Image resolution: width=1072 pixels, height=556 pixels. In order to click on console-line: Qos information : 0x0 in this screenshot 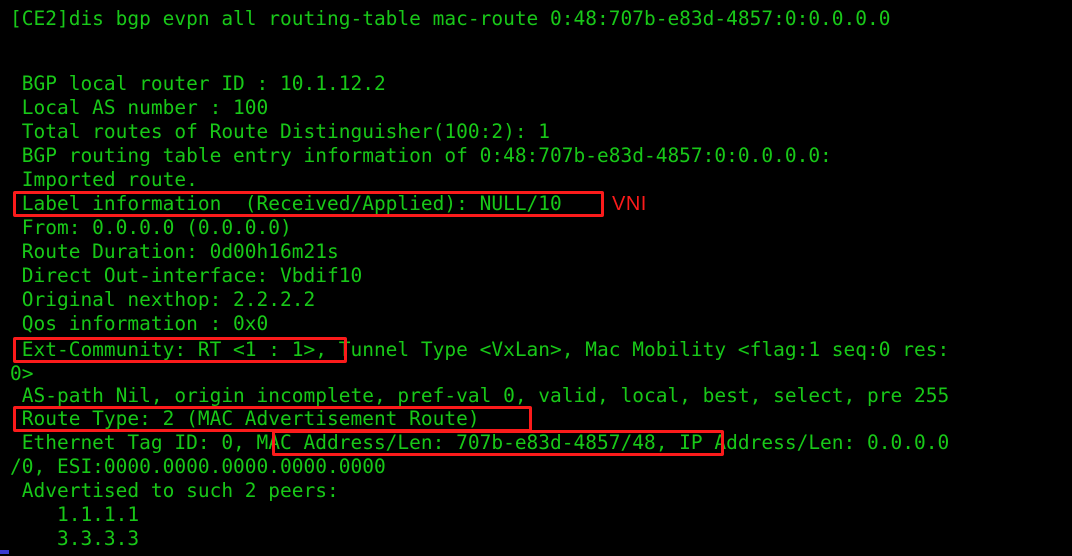, I will do `click(139, 323)`.